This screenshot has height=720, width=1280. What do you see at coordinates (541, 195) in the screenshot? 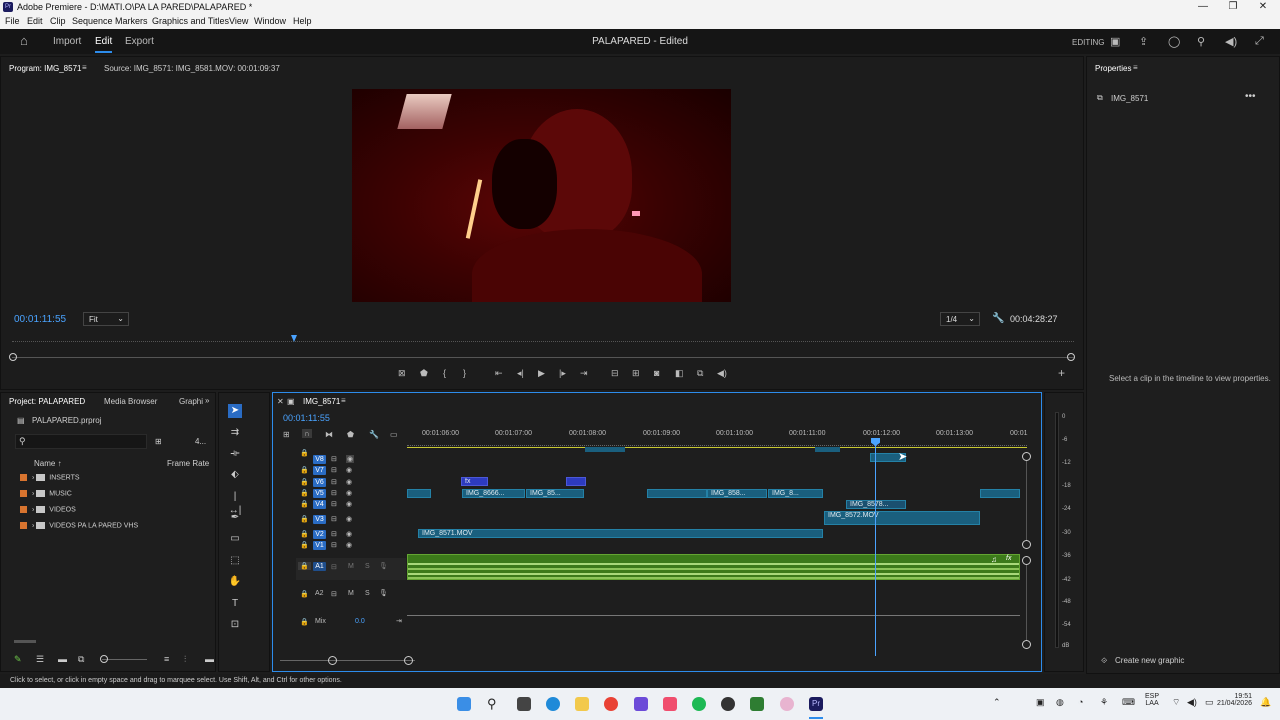
I see `program-video-frame` at bounding box center [541, 195].